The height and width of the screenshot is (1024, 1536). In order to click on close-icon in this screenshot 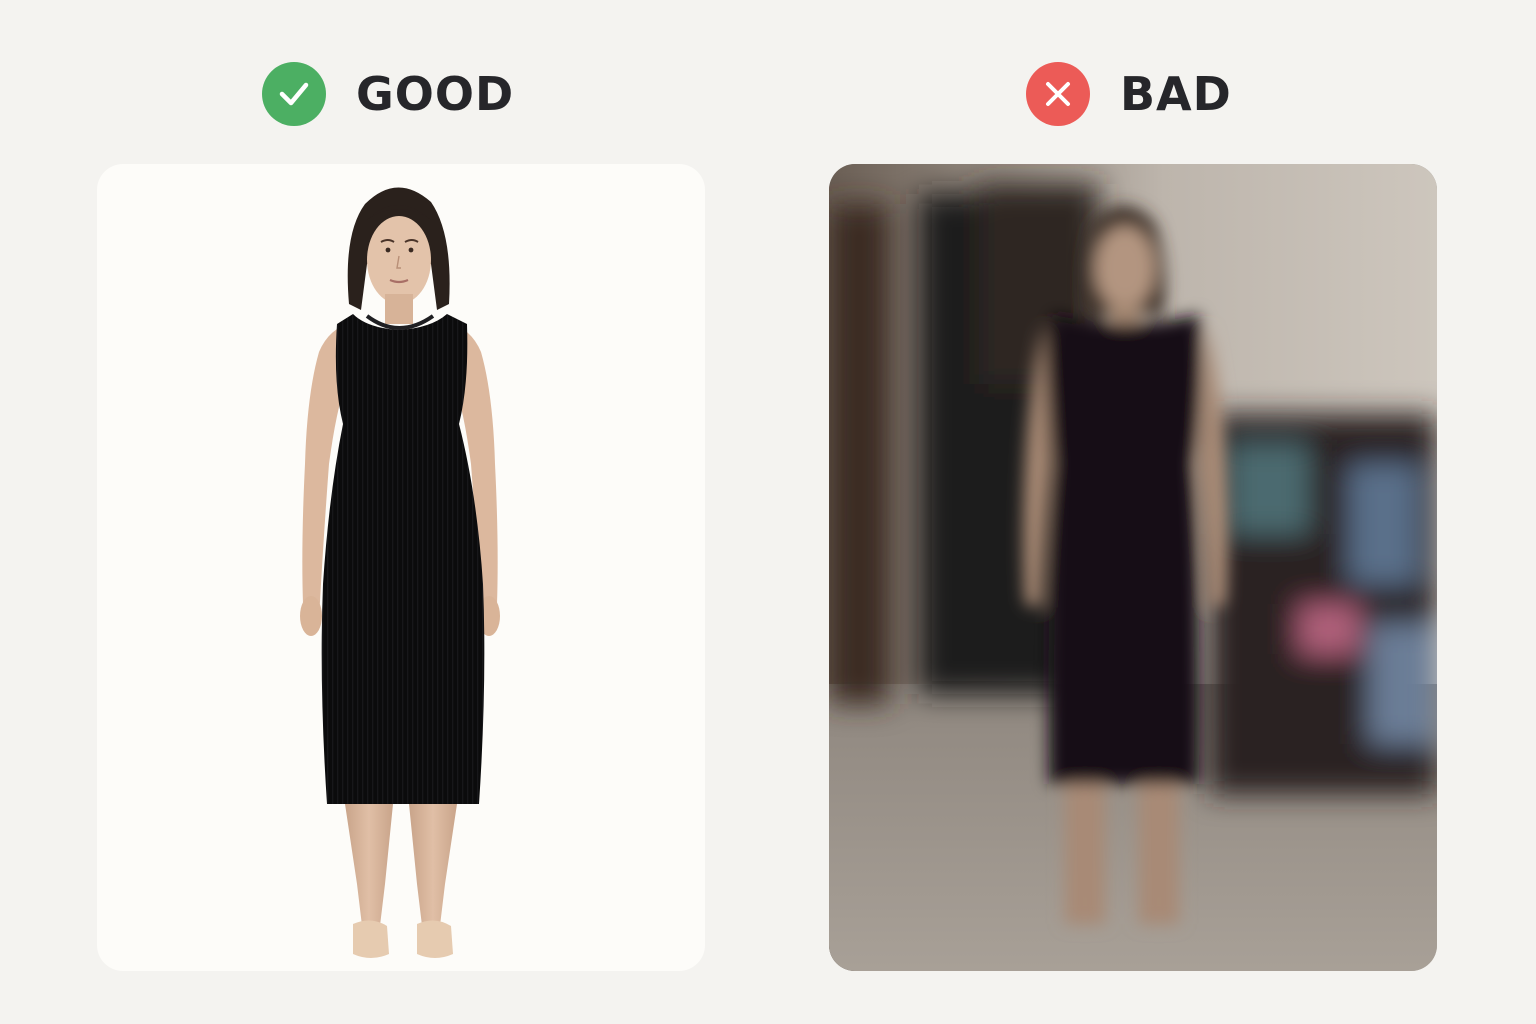, I will do `click(1058, 94)`.